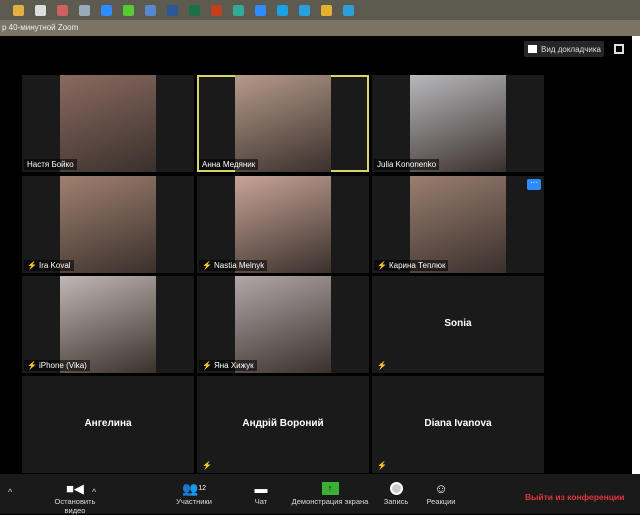  I want to click on participant-name-tag: Julia Kononenko, so click(407, 164).